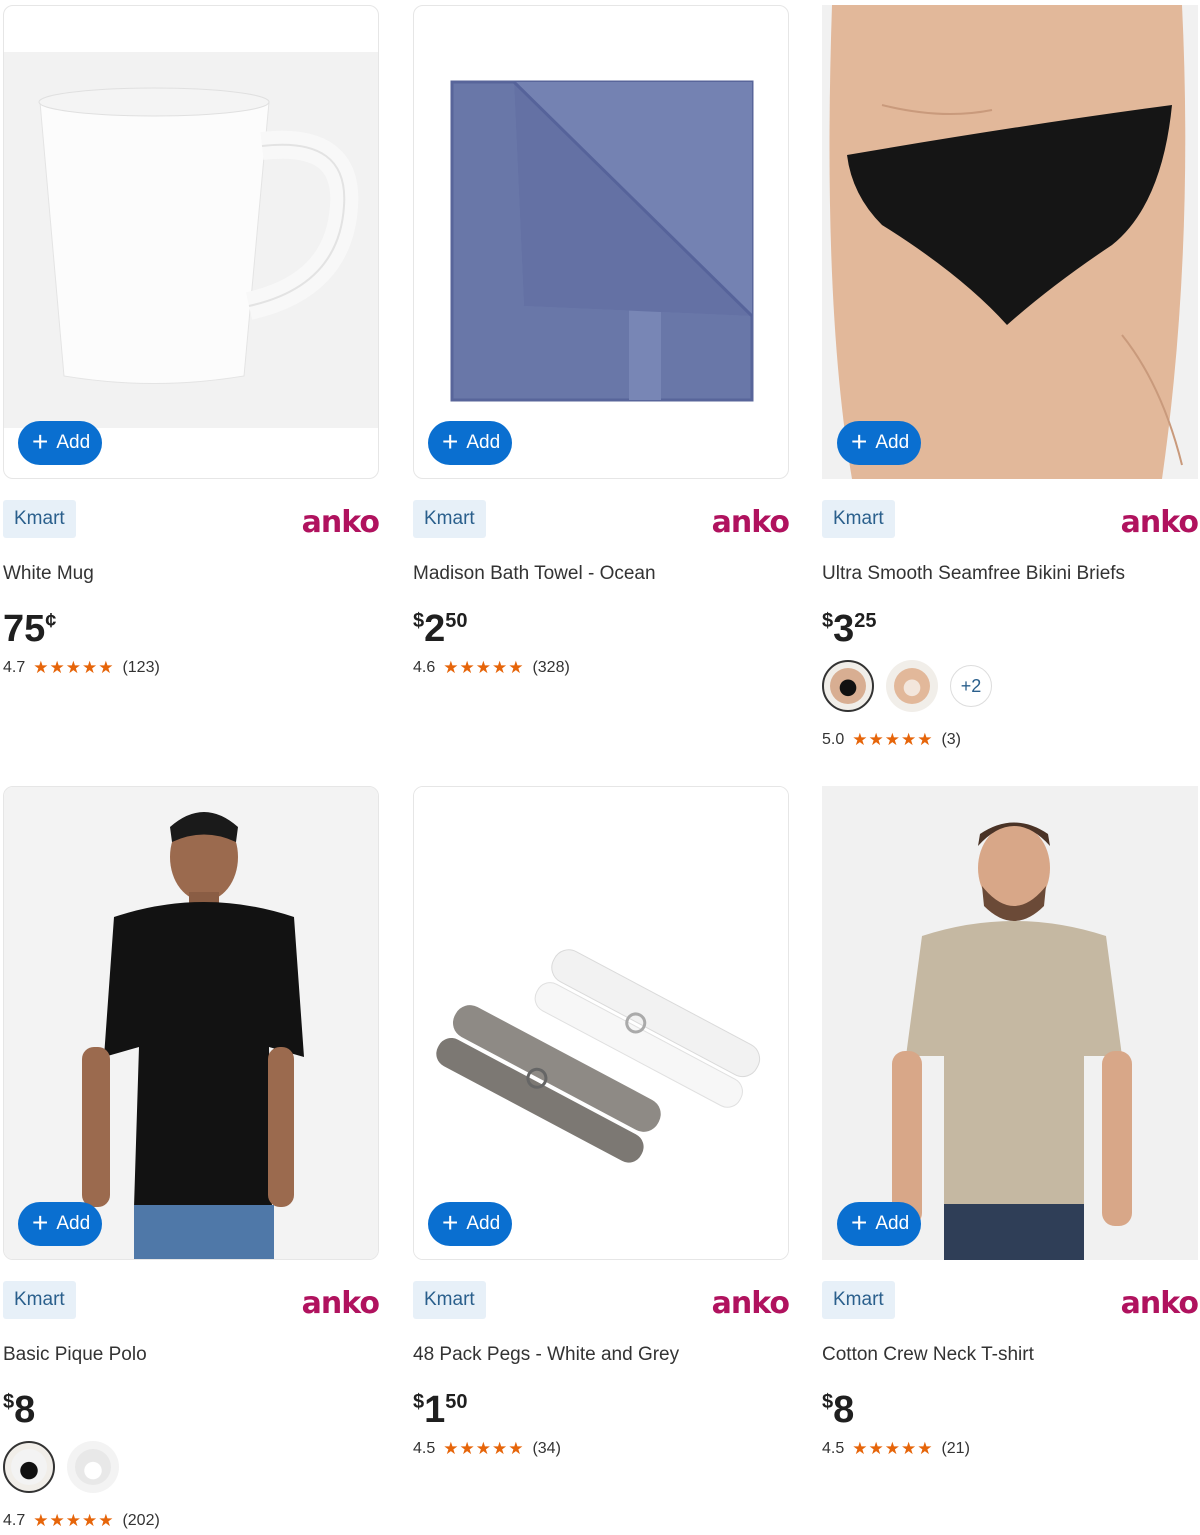 This screenshot has width=1200, height=1535. I want to click on product-title: Basic Pique Polo, so click(75, 1355).